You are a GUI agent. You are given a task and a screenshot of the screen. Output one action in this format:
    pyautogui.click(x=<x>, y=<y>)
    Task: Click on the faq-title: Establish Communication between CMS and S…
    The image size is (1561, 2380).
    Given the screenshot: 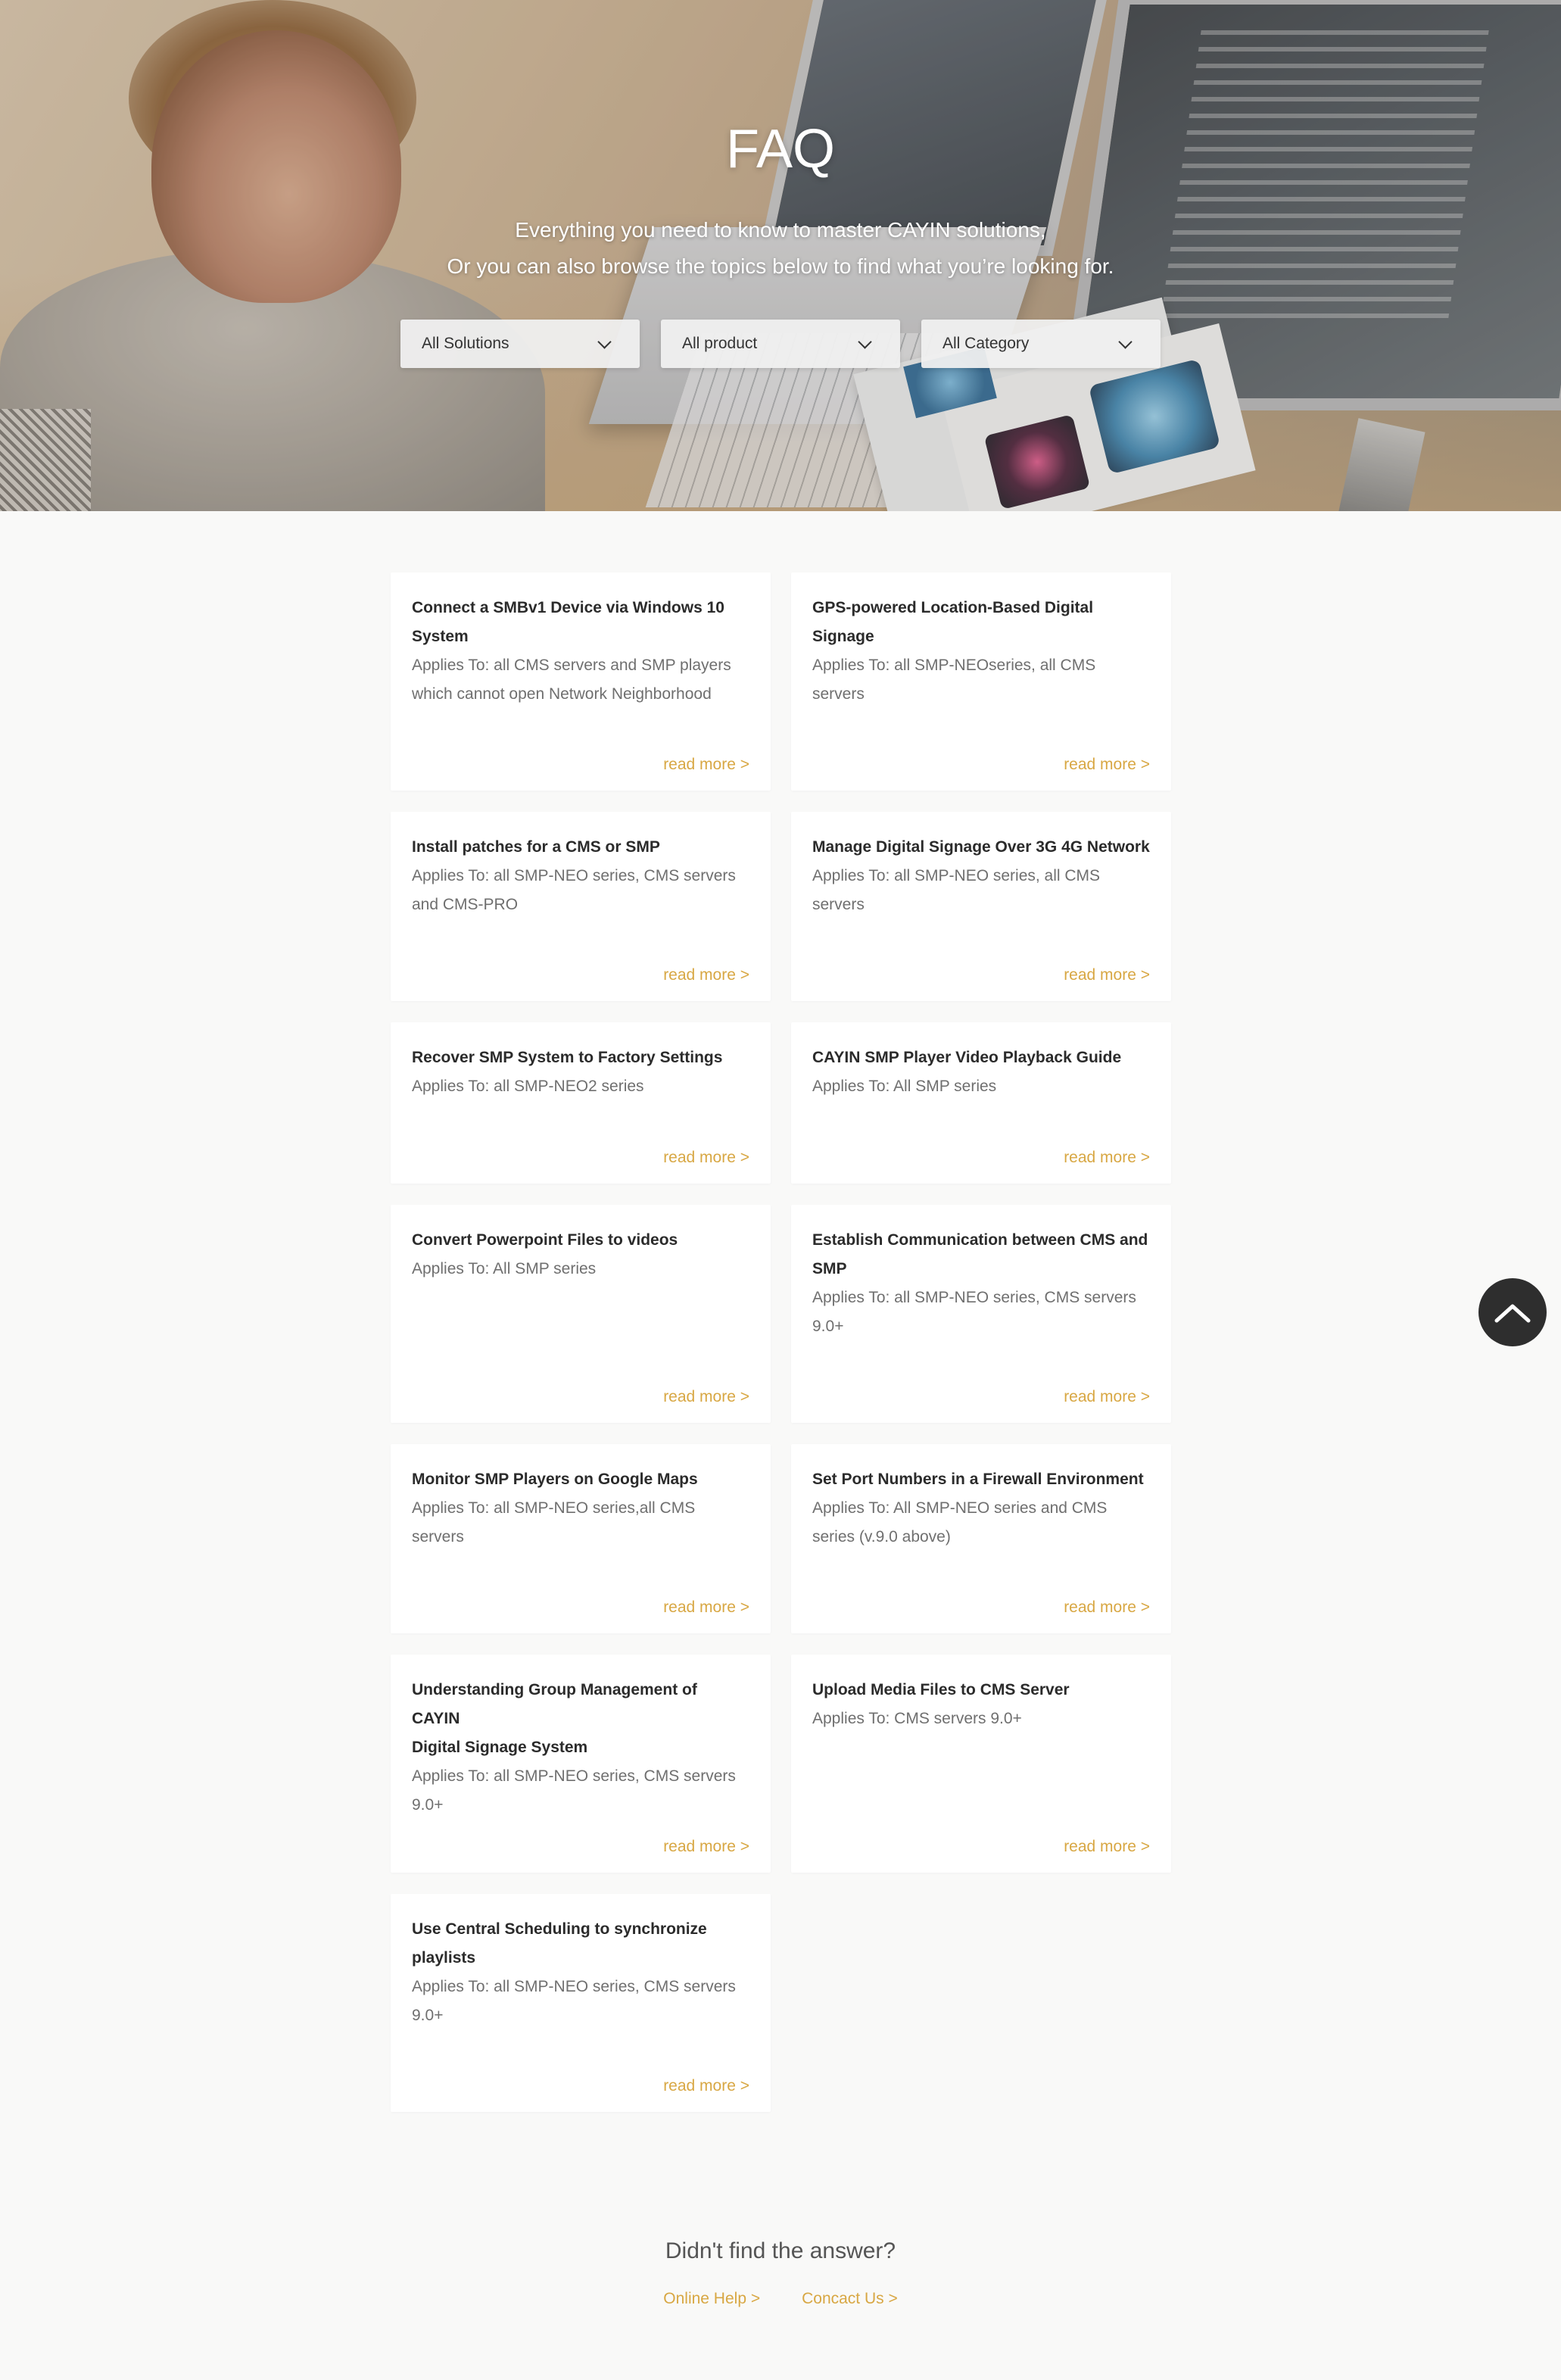 What is the action you would take?
    pyautogui.click(x=980, y=1254)
    